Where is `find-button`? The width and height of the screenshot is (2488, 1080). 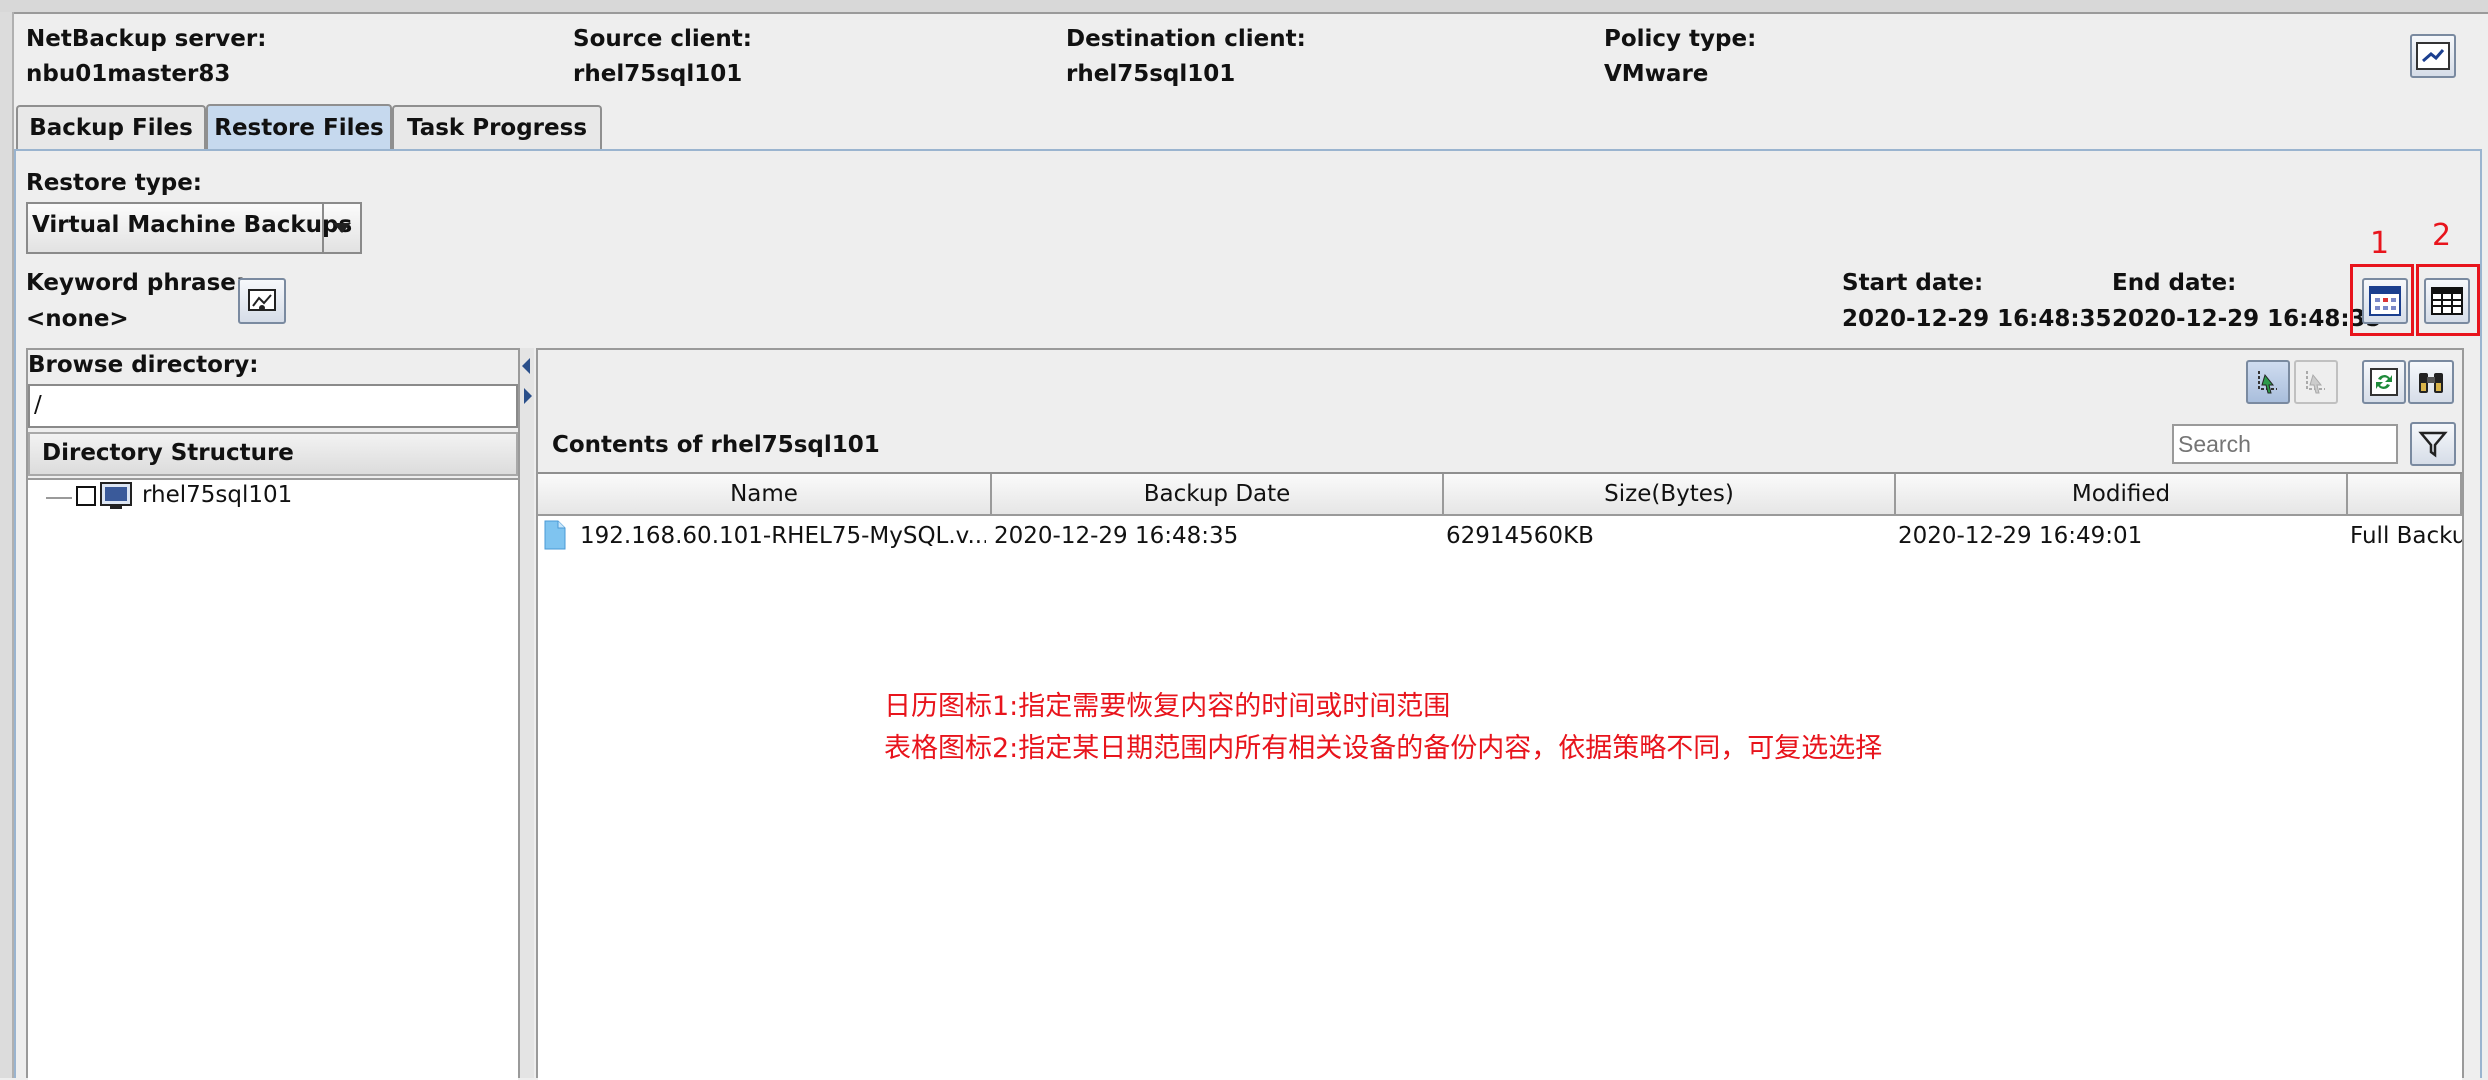
find-button is located at coordinates (2431, 382).